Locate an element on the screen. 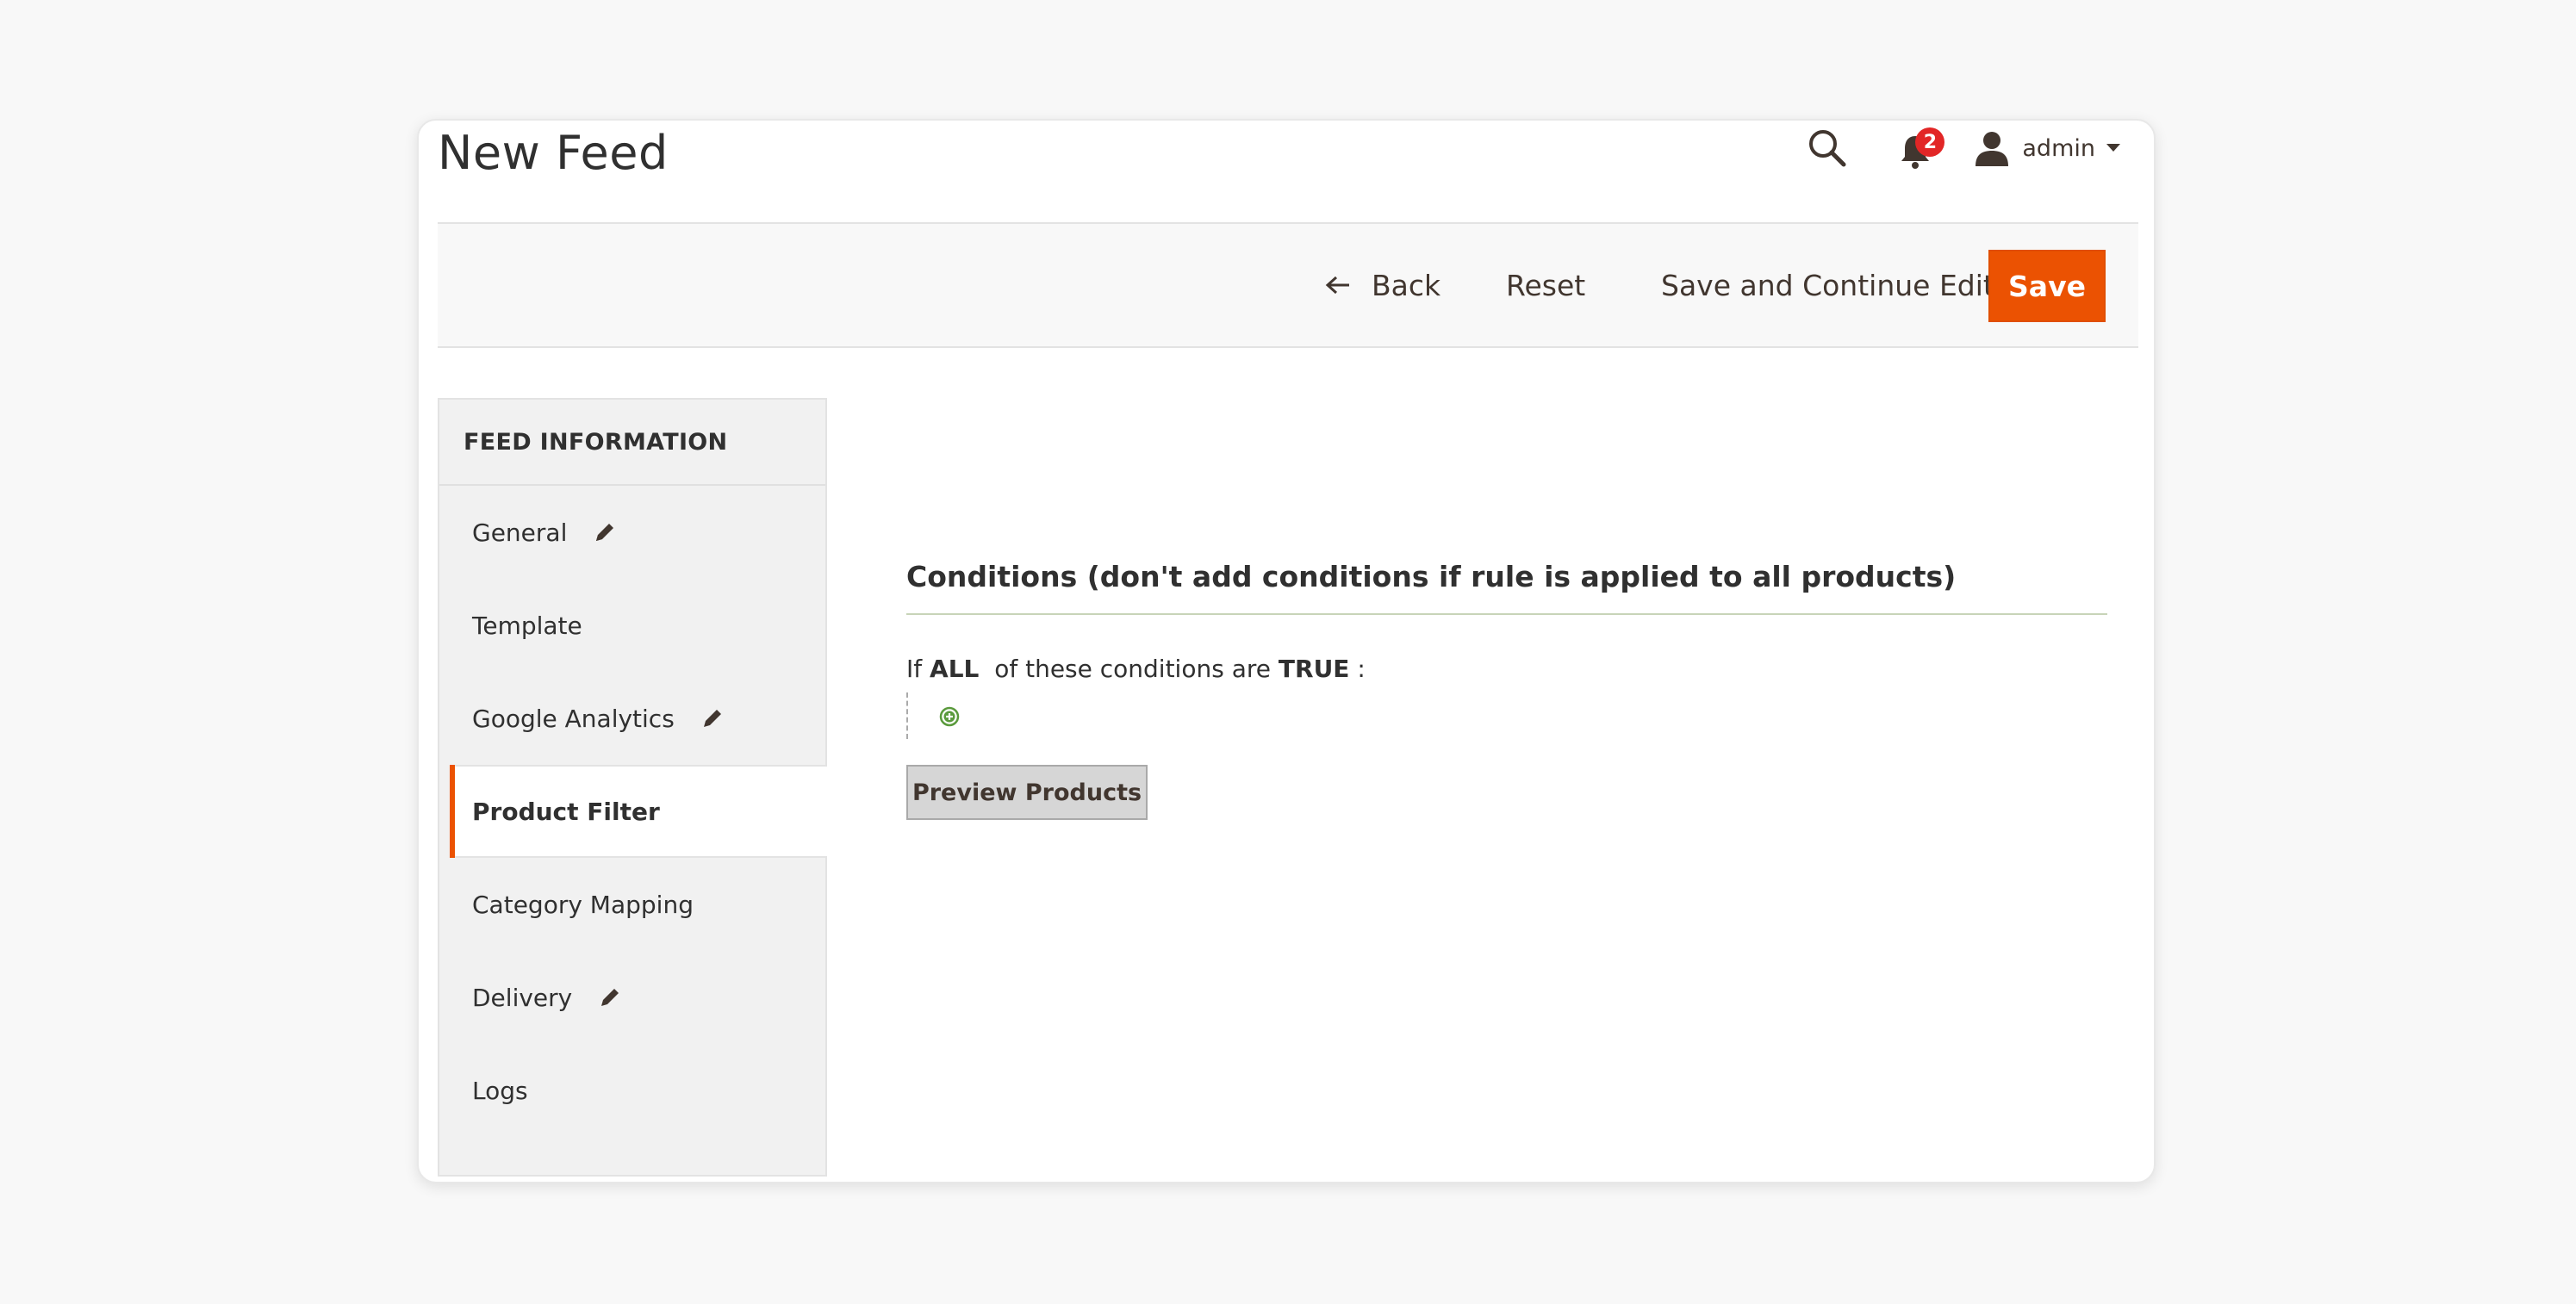  header-actions: 2 admin is located at coordinates (1963, 149).